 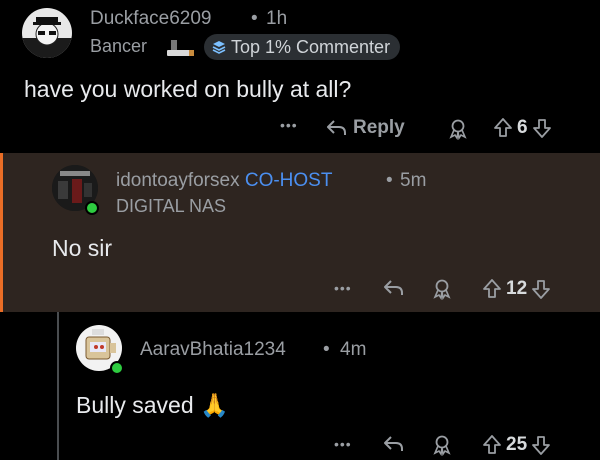 I want to click on avatar-duckface, so click(x=47, y=33).